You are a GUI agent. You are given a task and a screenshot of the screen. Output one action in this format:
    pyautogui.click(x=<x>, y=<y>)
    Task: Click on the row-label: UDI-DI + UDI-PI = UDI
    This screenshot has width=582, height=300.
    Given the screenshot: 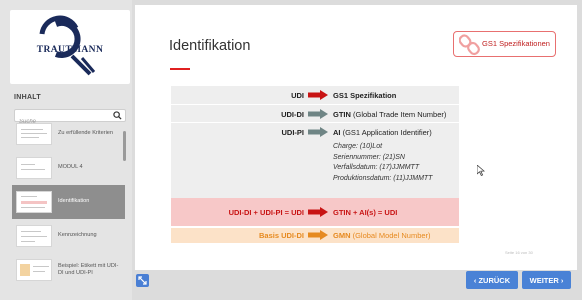 What is the action you would take?
    pyautogui.click(x=266, y=212)
    